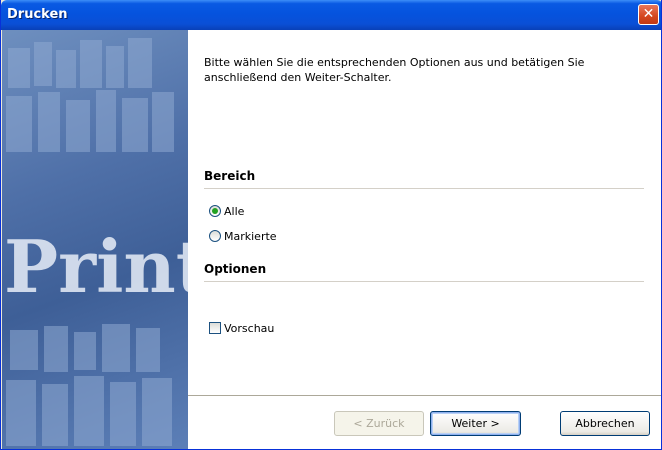 This screenshot has width=662, height=450. Describe the element at coordinates (379, 423) in the screenshot. I see `back-button: < Zurück` at that location.